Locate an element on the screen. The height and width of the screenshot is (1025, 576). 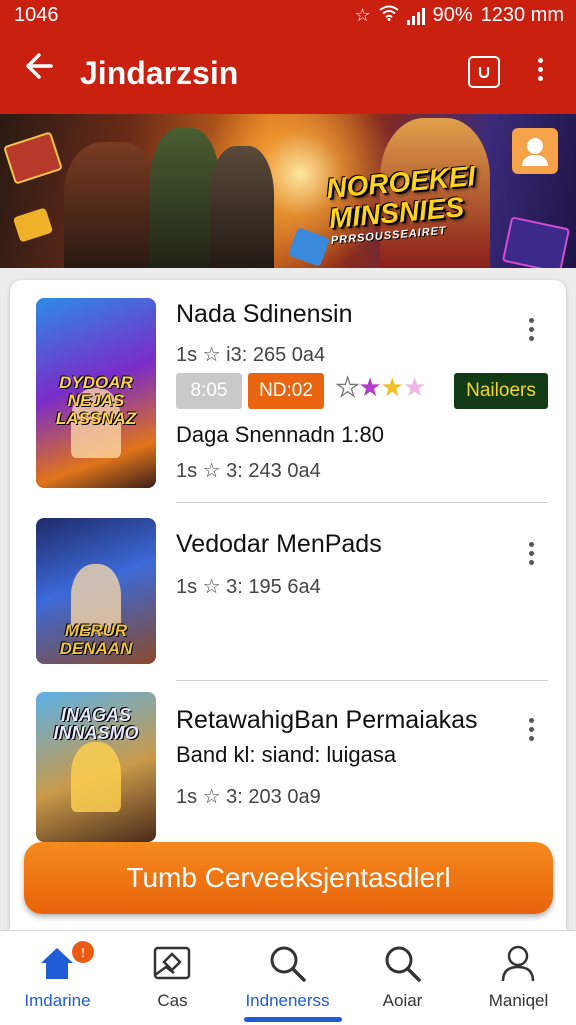
star-icon: ☆ is located at coordinates (362, 15).